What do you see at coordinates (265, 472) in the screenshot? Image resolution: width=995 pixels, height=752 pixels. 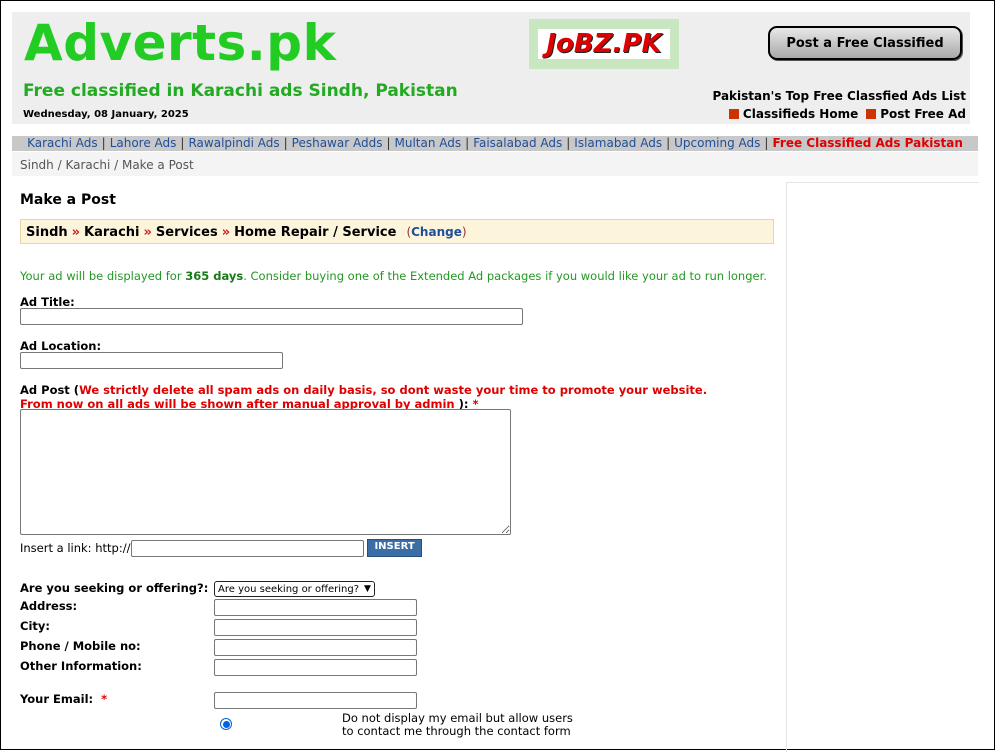 I see `ad-post-textarea` at bounding box center [265, 472].